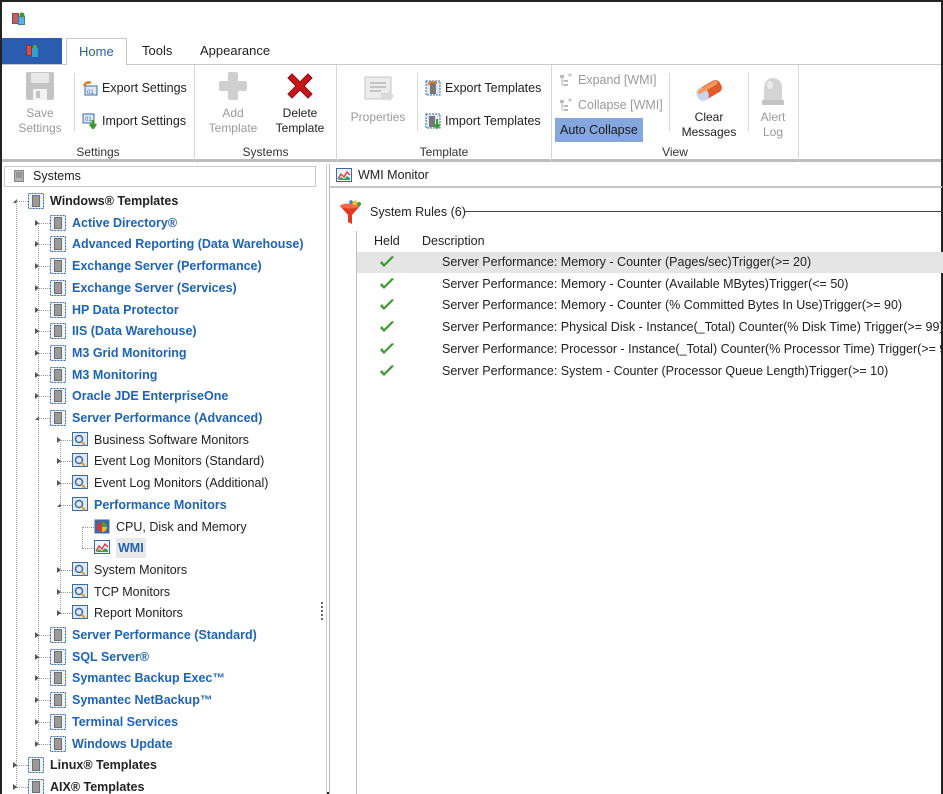 The width and height of the screenshot is (943, 794). I want to click on export-templates-icon, so click(433, 88).